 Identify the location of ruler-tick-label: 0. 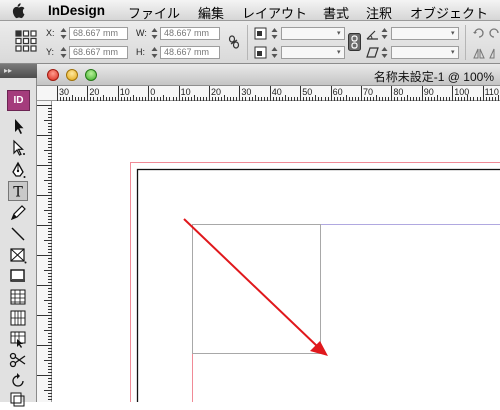
(152, 92).